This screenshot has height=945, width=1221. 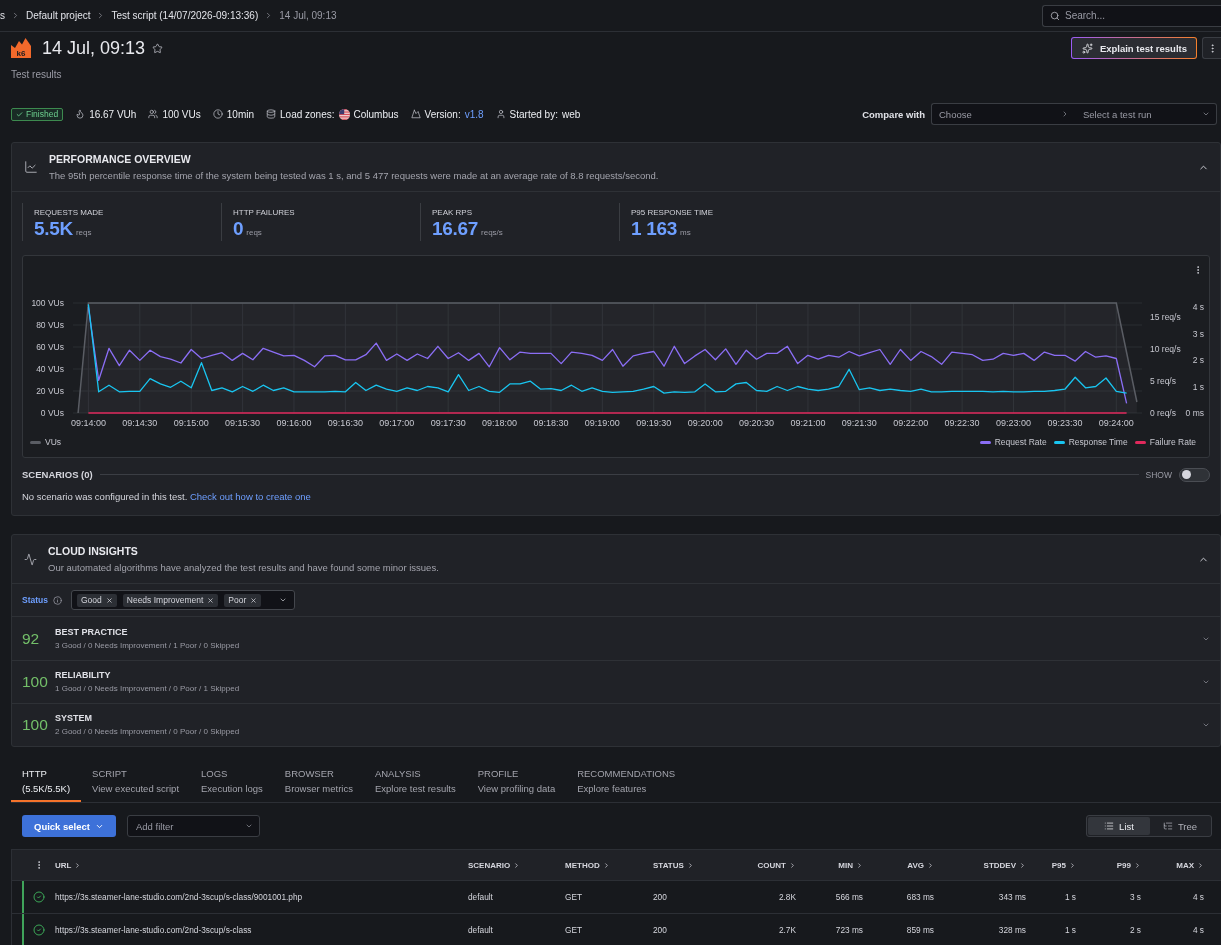 I want to click on column-header: P99, so click(x=1108, y=865).